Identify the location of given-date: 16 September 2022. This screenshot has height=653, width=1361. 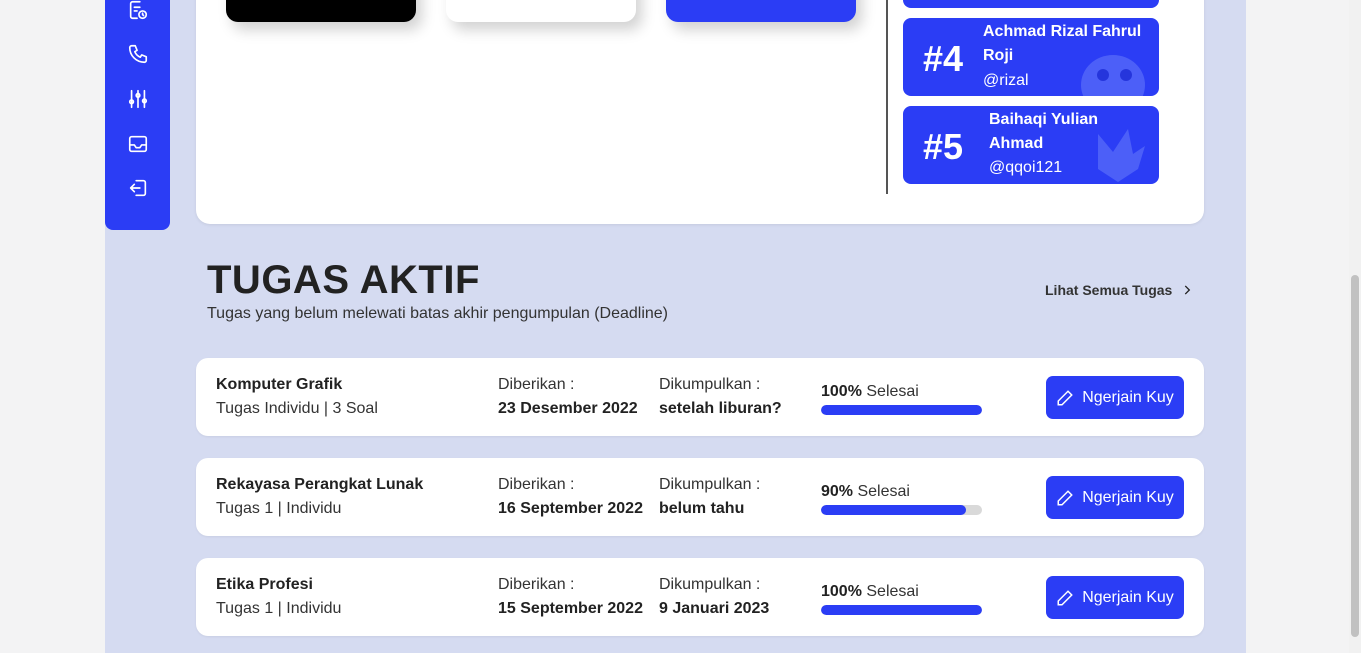
(570, 508).